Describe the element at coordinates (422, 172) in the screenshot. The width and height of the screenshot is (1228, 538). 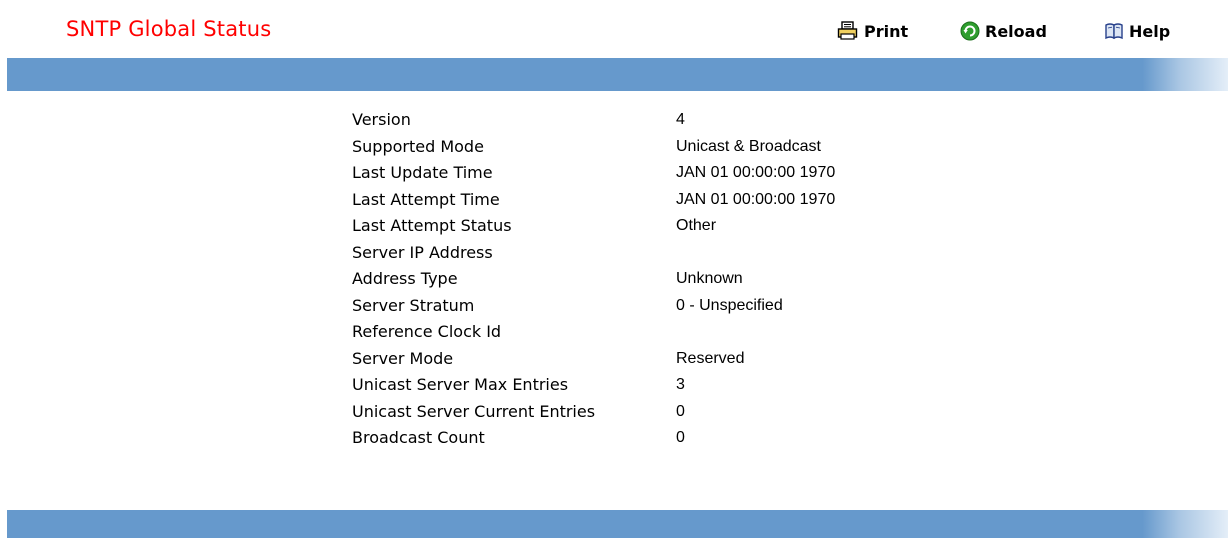
I see `status-label: Last Update Time` at that location.